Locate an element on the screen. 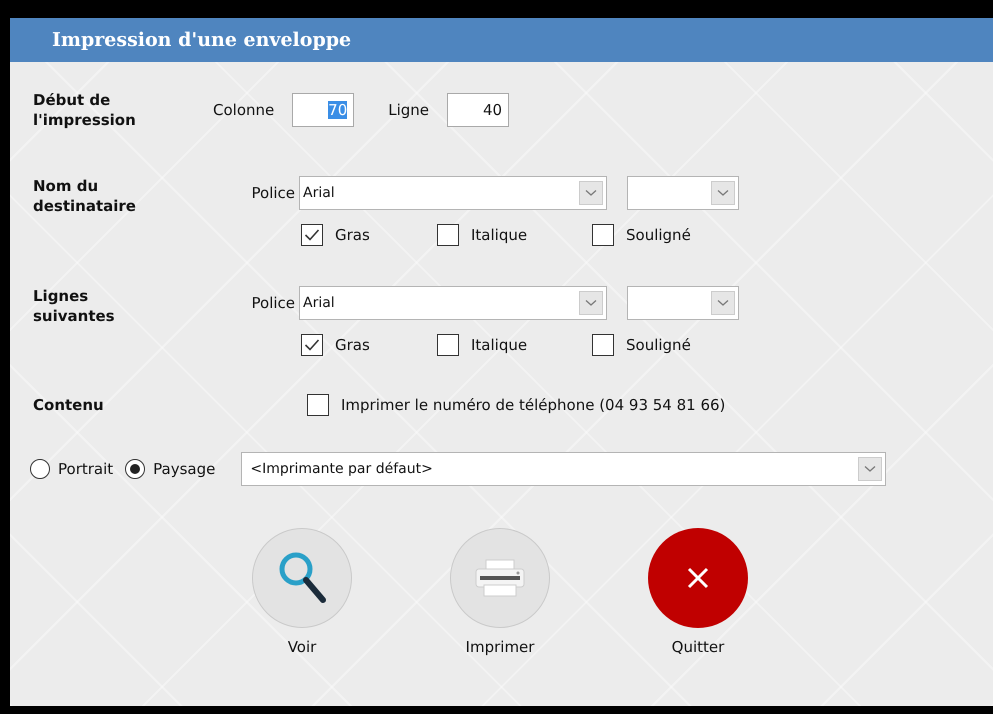 The width and height of the screenshot is (993, 714). field-label: Ligne is located at coordinates (409, 110).